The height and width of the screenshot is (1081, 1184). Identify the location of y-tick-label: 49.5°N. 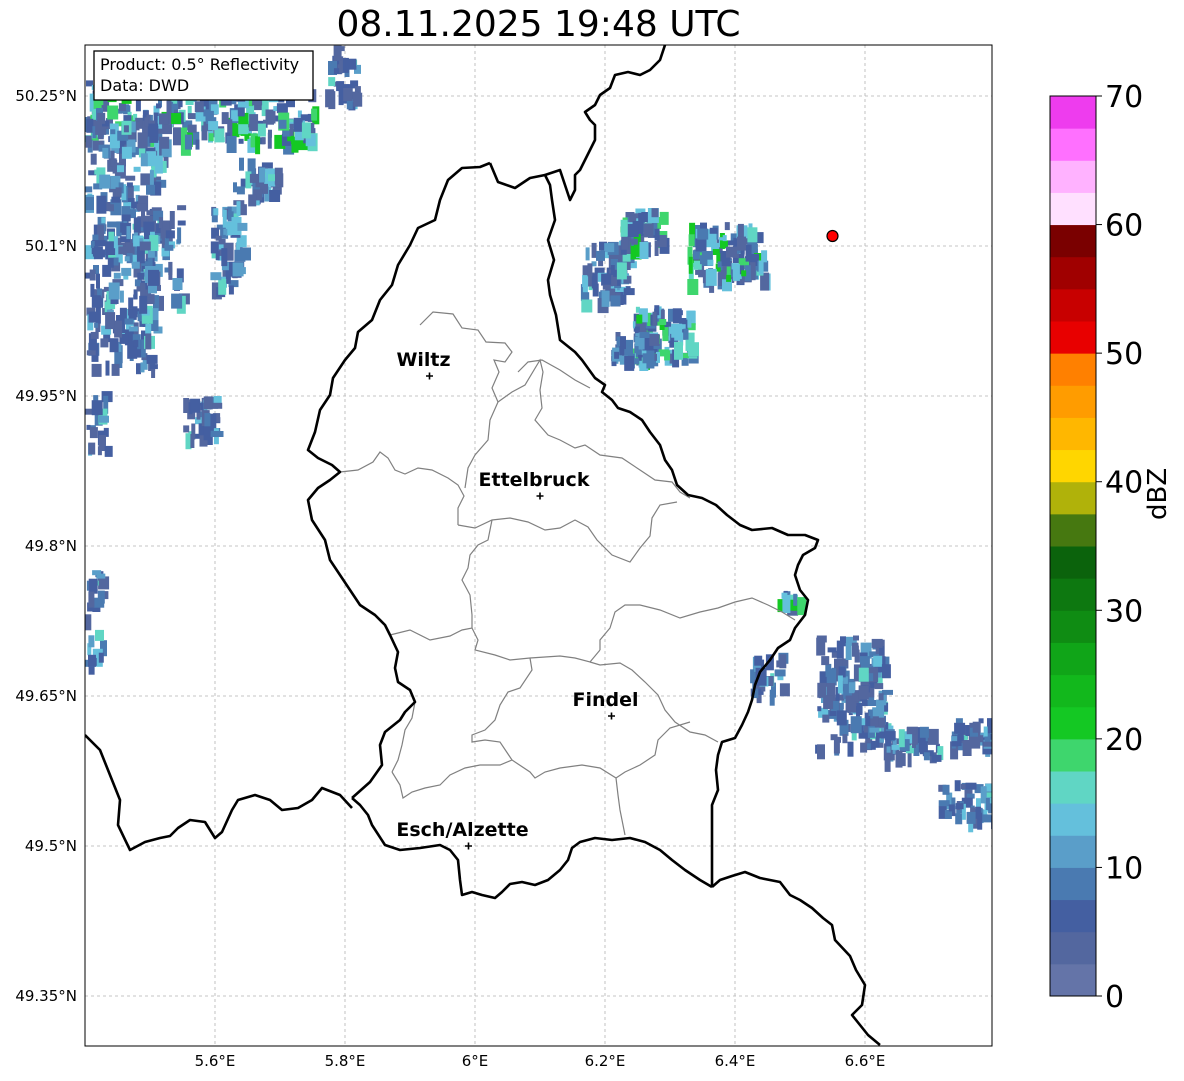
(51, 846).